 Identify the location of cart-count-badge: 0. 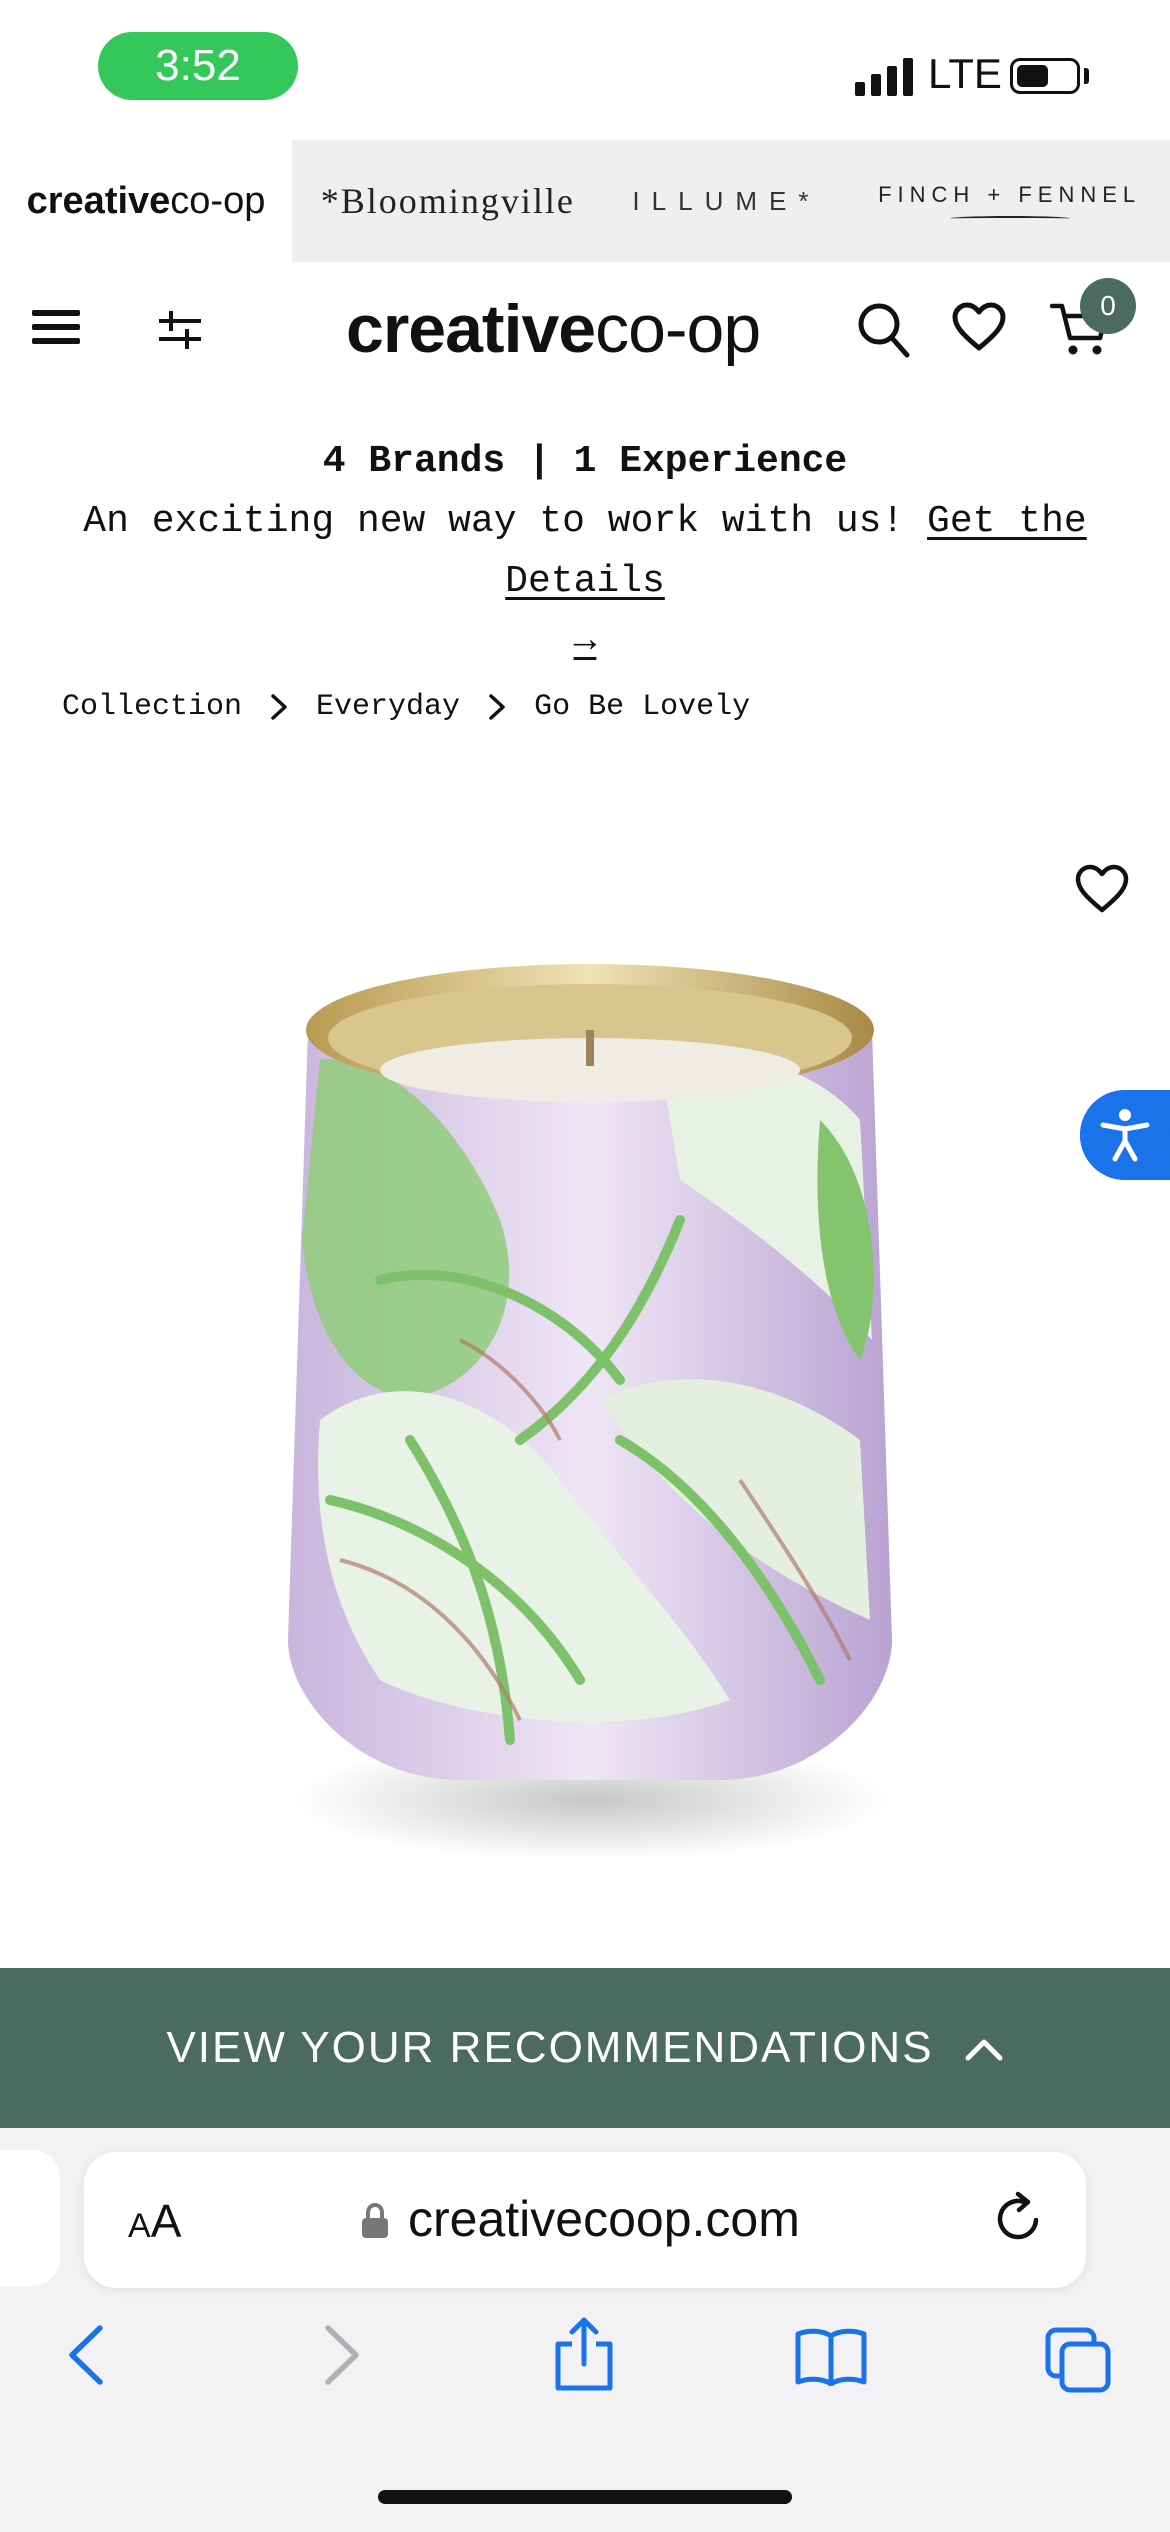
(1108, 306).